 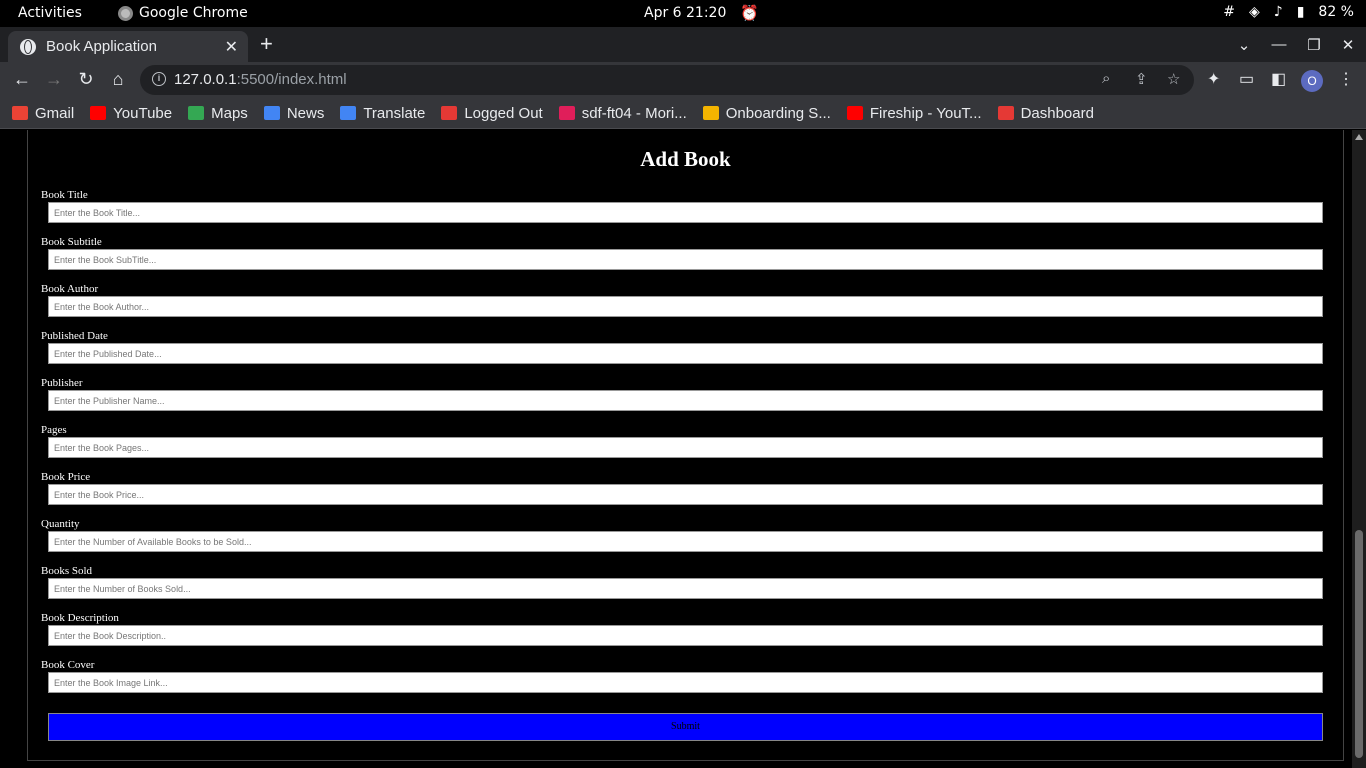 What do you see at coordinates (1057, 113) in the screenshot?
I see `bookmark-label: Dashboard` at bounding box center [1057, 113].